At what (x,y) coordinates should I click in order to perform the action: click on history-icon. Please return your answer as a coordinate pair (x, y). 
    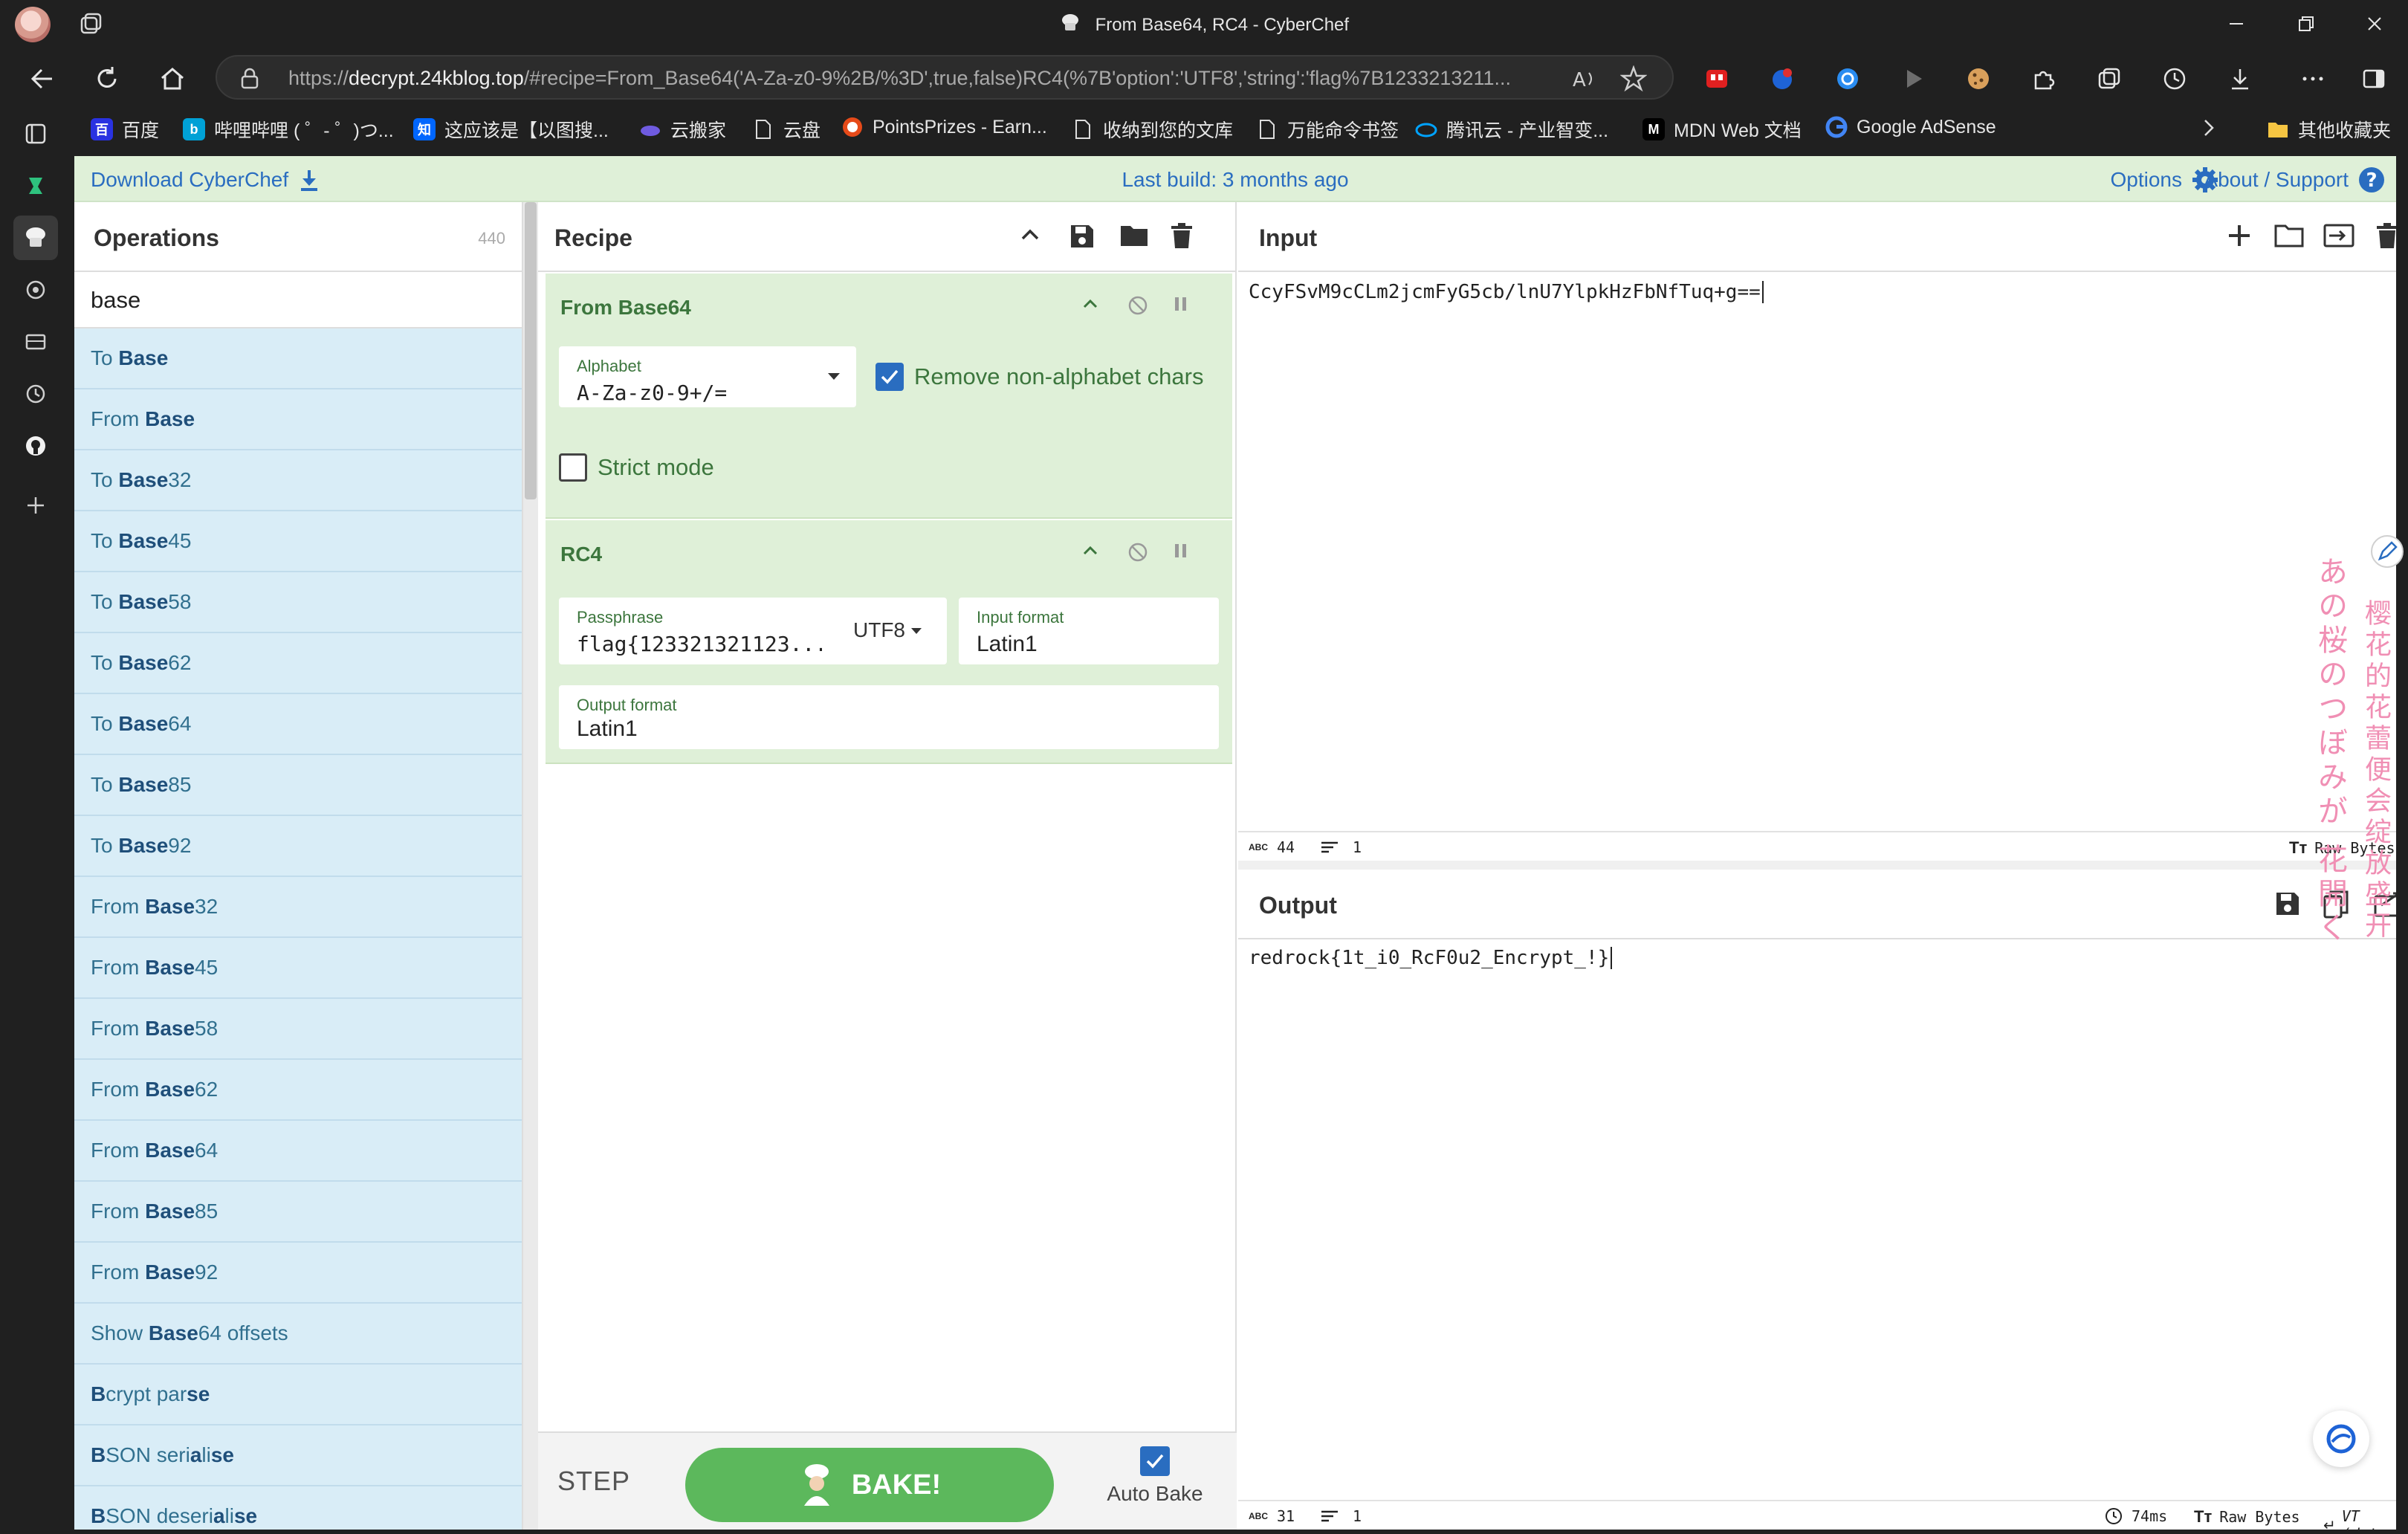
    Looking at the image, I should click on (2174, 78).